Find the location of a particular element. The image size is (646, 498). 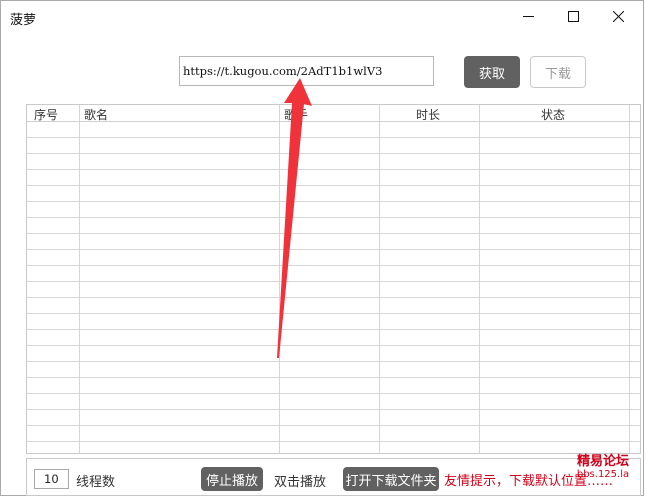

column-header-artist: 歌手 is located at coordinates (296, 114).